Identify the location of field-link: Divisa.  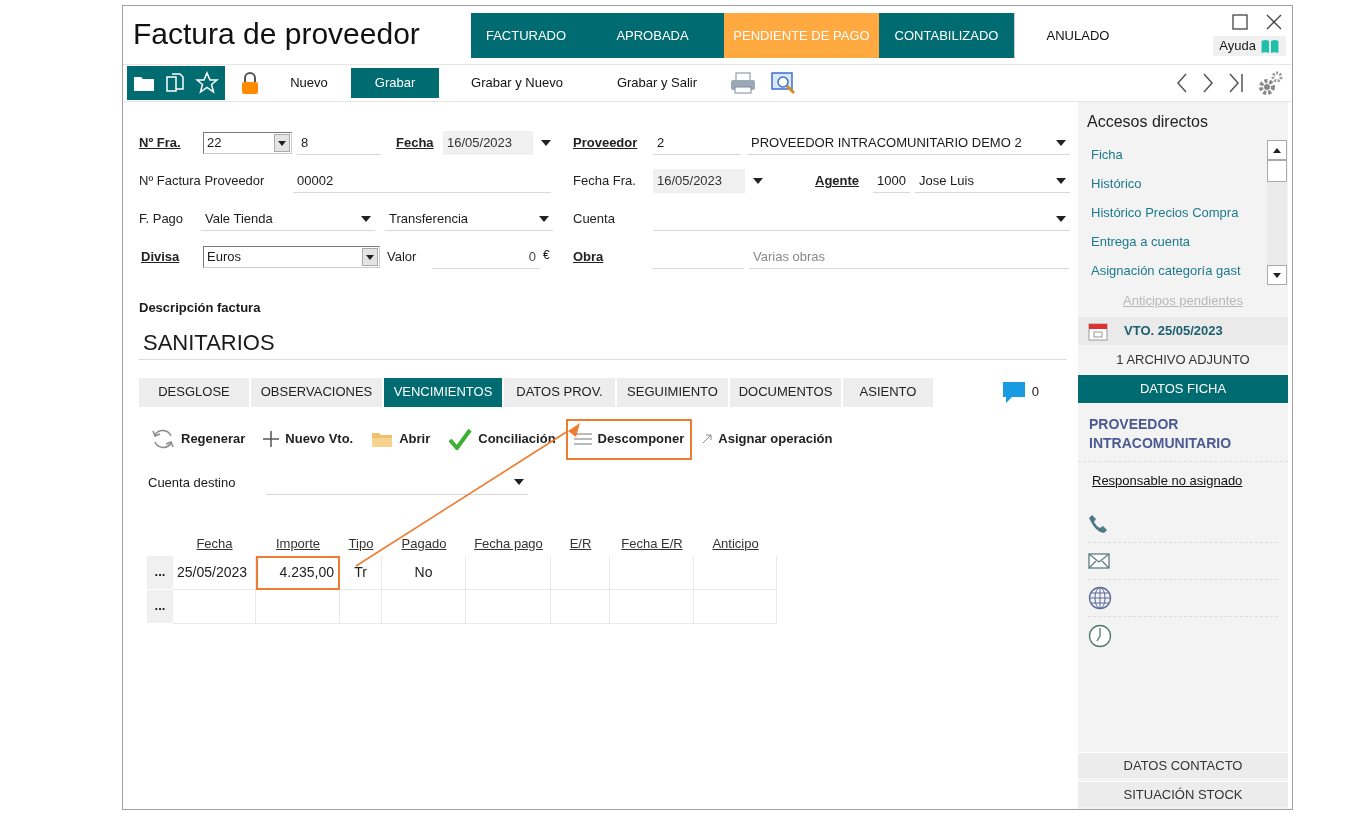
(172, 257).